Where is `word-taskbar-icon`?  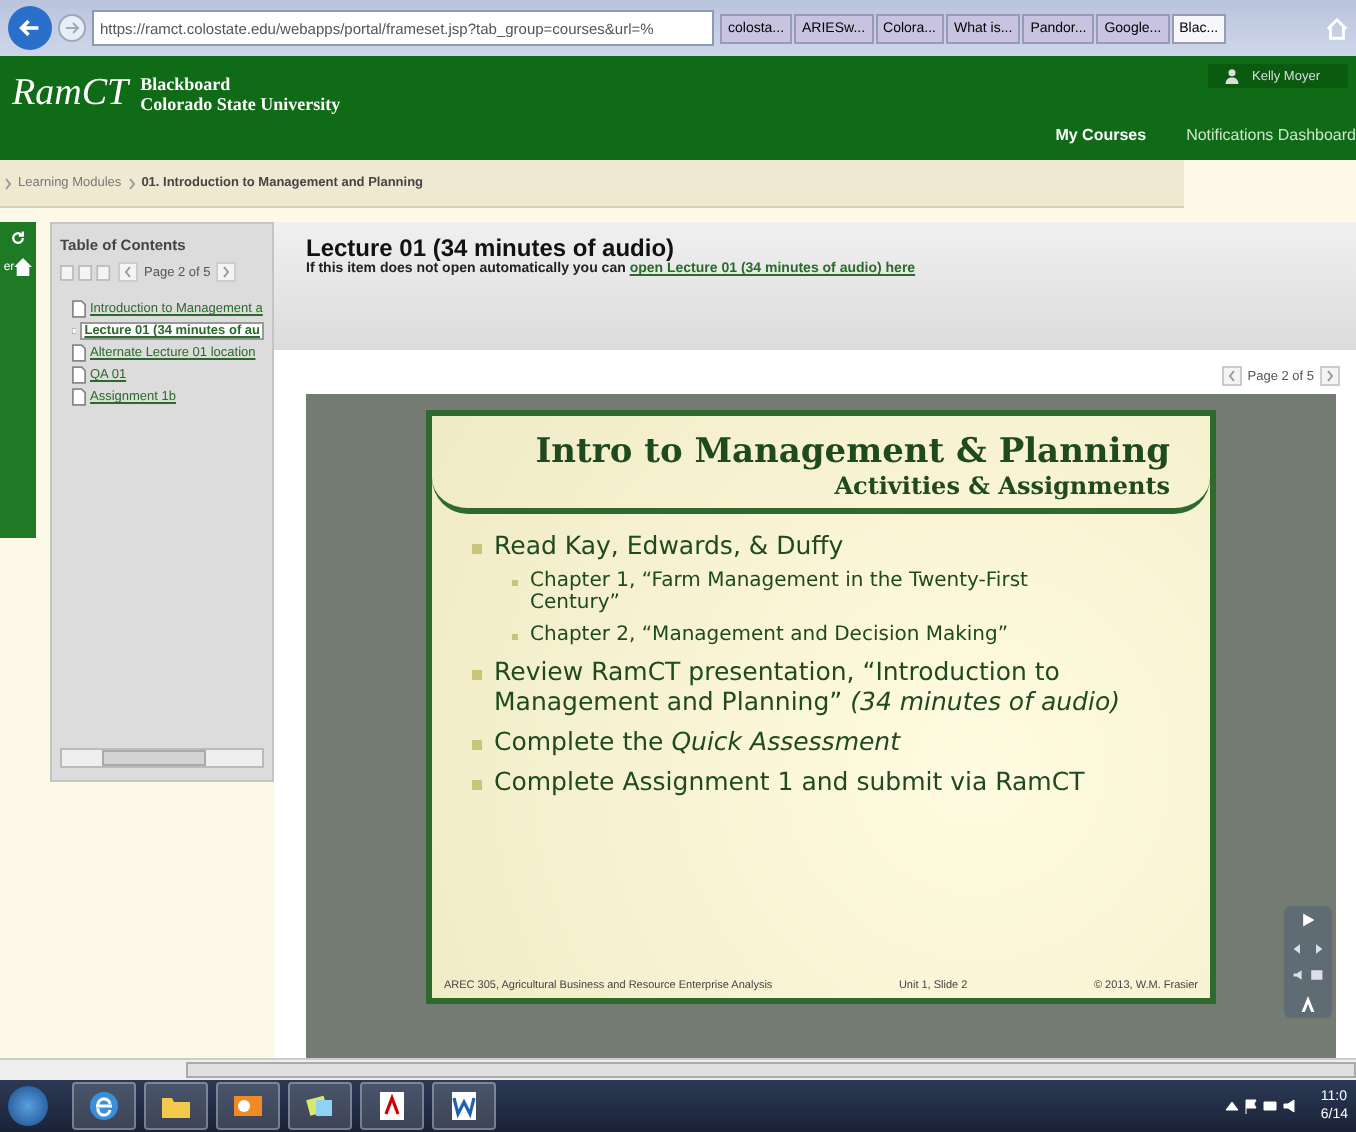
word-taskbar-icon is located at coordinates (464, 1106).